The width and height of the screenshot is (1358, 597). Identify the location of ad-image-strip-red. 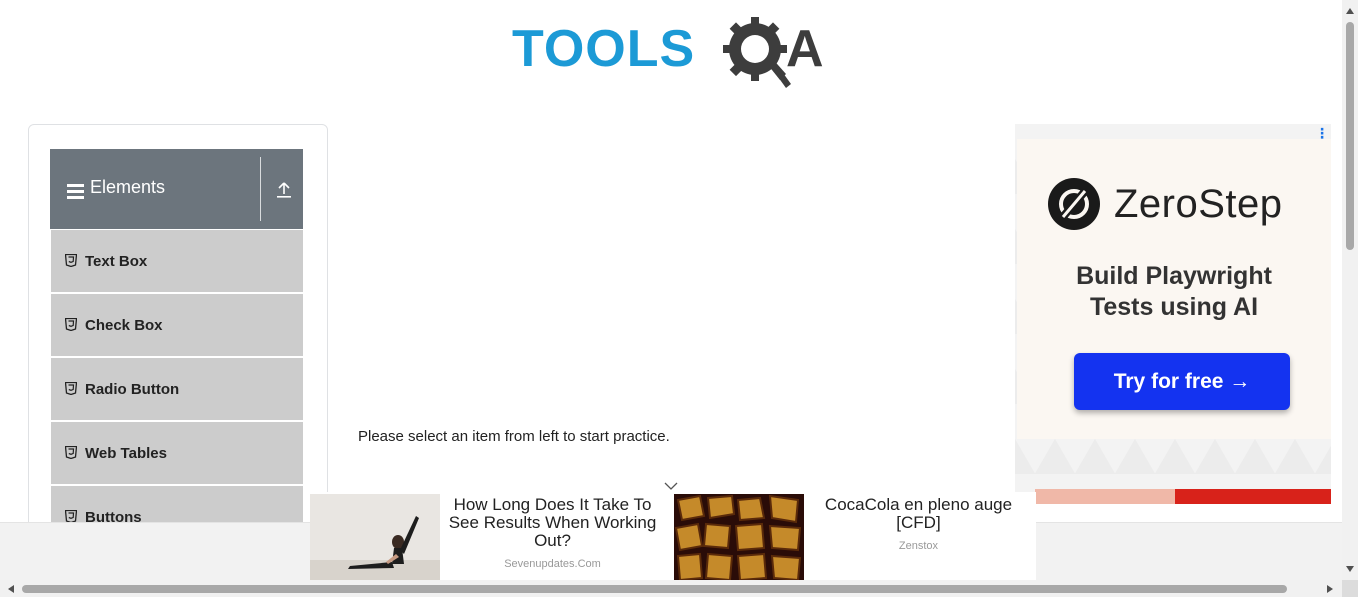
(1253, 496).